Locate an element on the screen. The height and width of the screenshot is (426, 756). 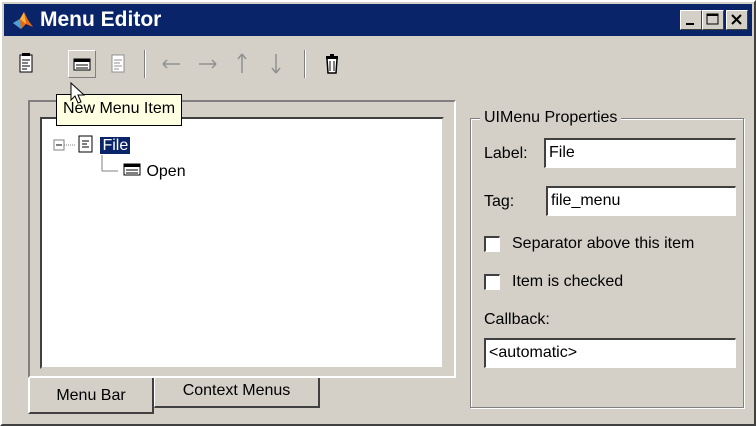
minimize-icon is located at coordinates (690, 24).